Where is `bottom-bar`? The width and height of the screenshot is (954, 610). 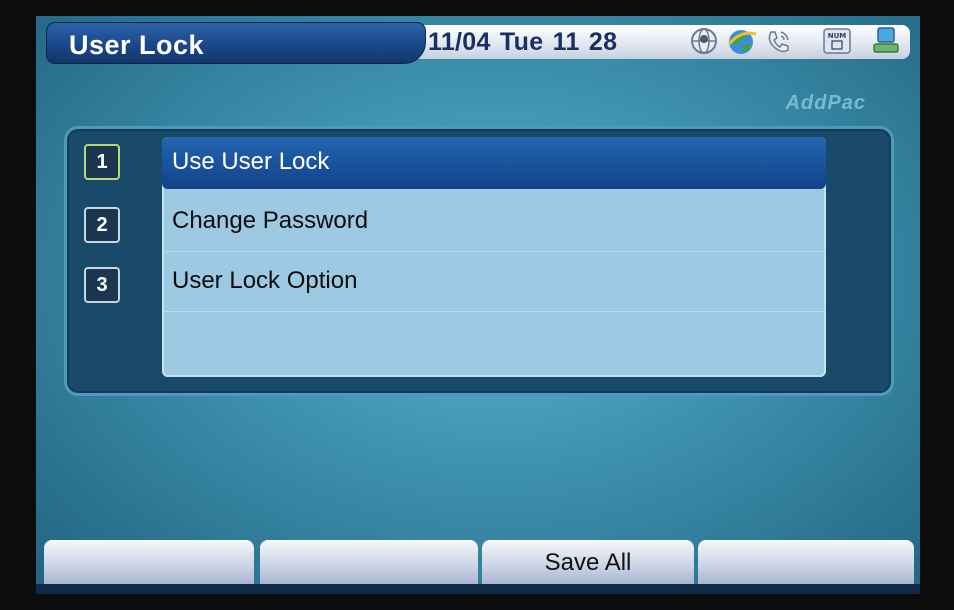
bottom-bar is located at coordinates (478, 589).